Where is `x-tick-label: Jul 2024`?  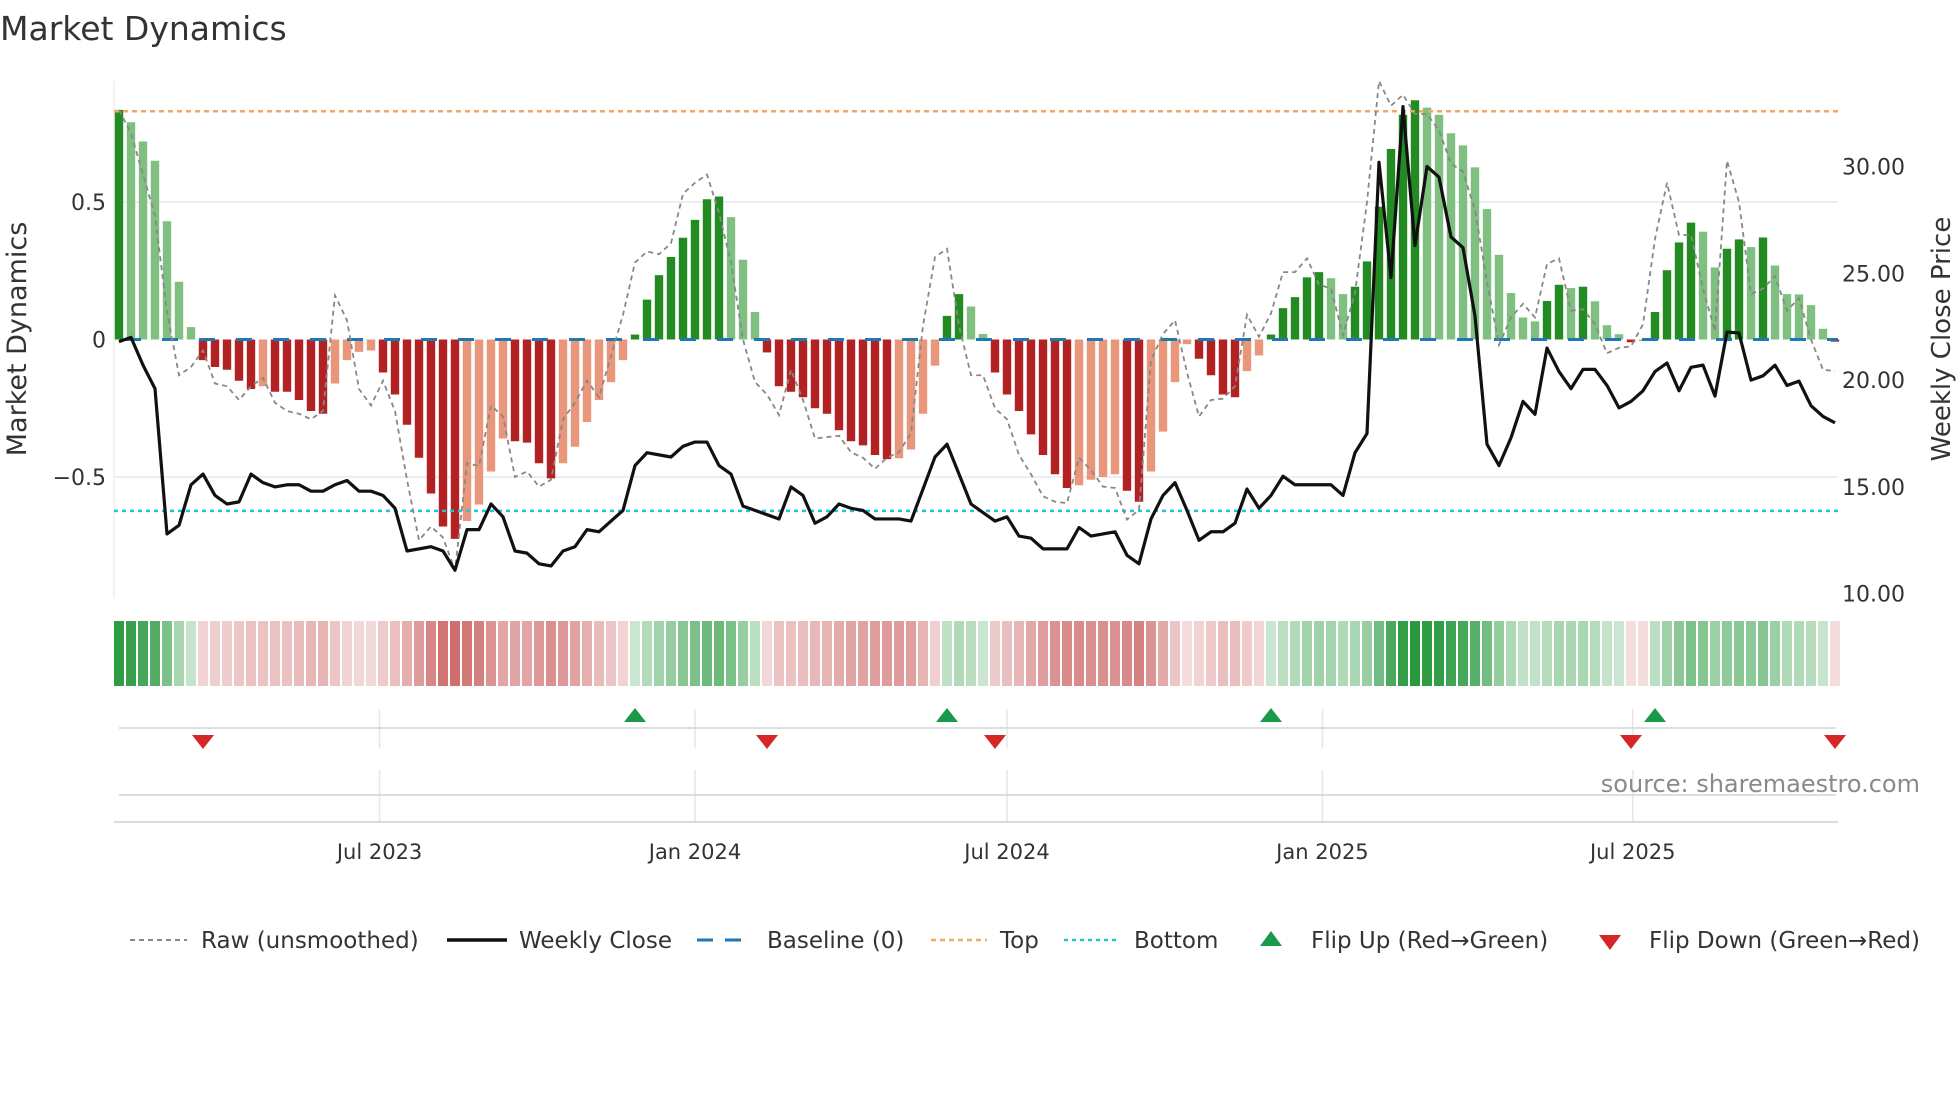
x-tick-label: Jul 2024 is located at coordinates (1005, 852).